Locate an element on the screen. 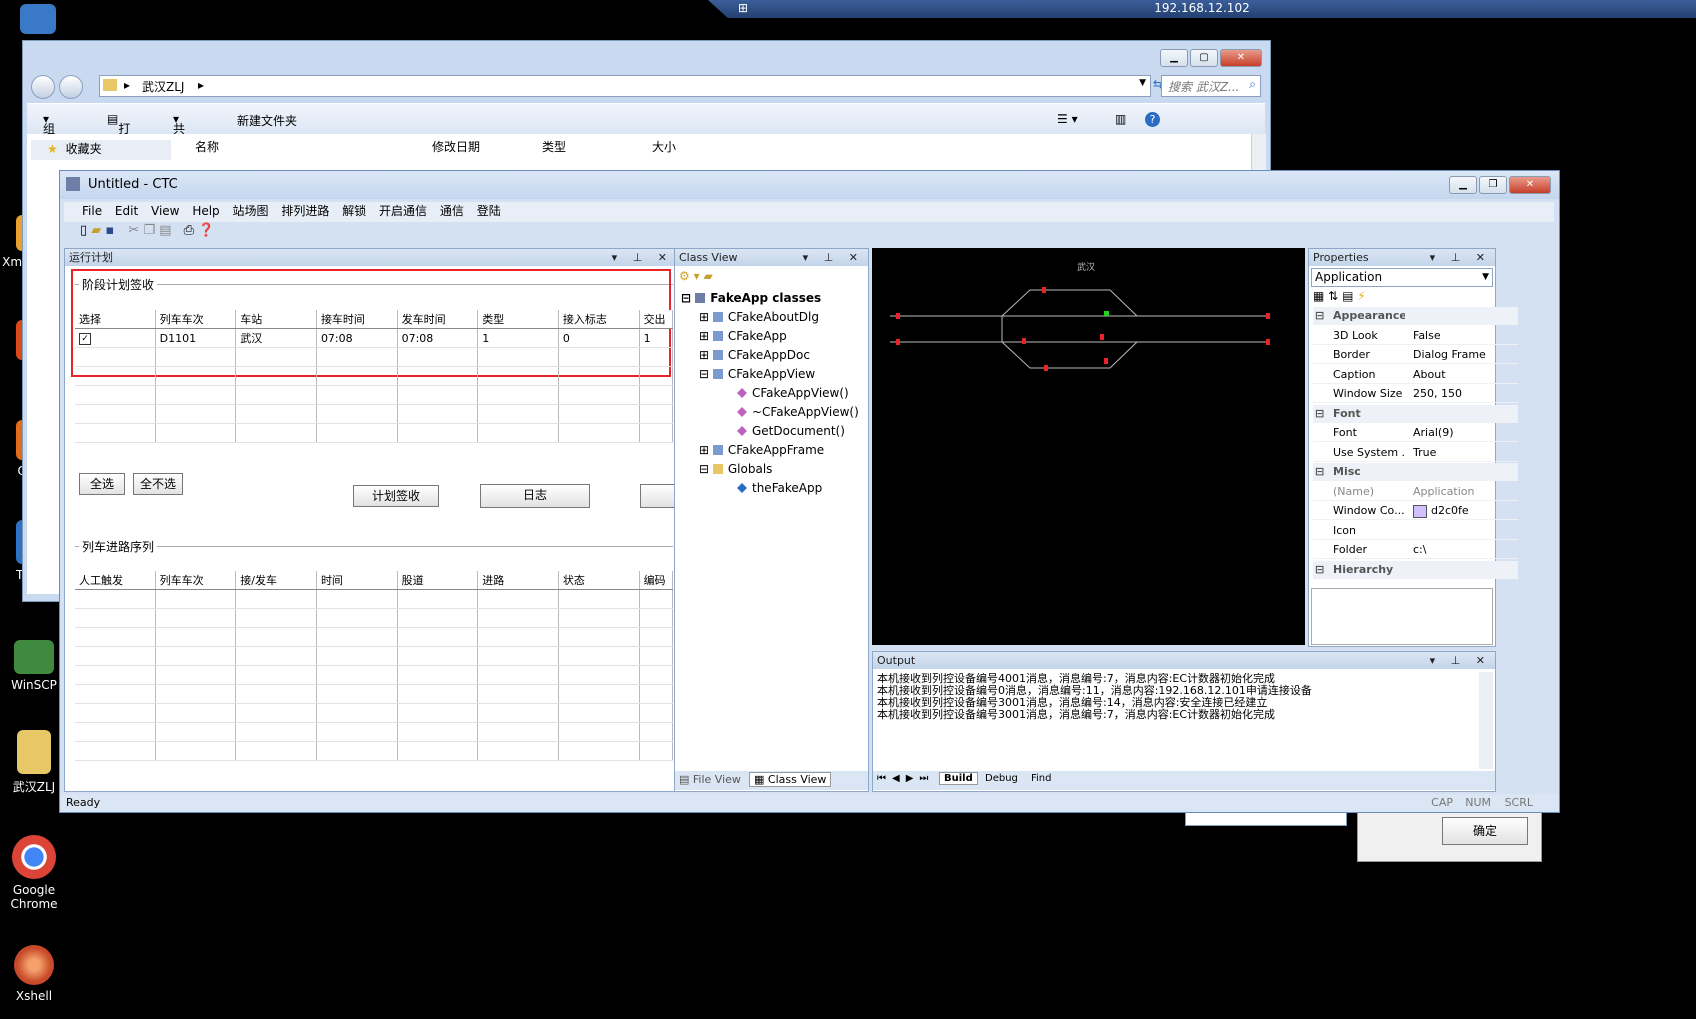 Image resolution: width=1696 pixels, height=1019 pixels. cut-icon: ✂ is located at coordinates (133, 230).